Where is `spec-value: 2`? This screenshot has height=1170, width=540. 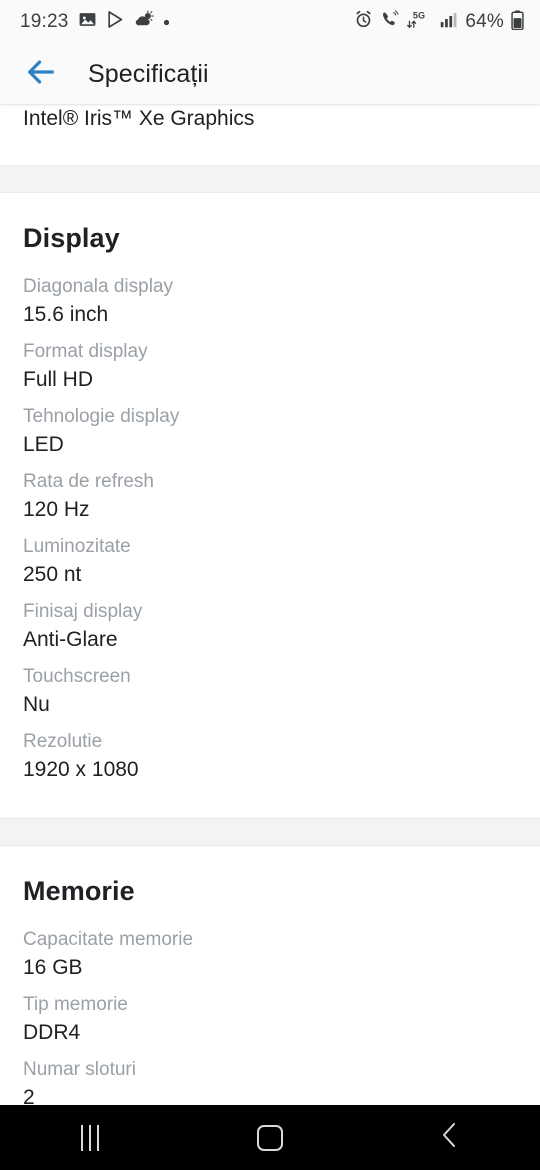 spec-value: 2 is located at coordinates (29, 1095).